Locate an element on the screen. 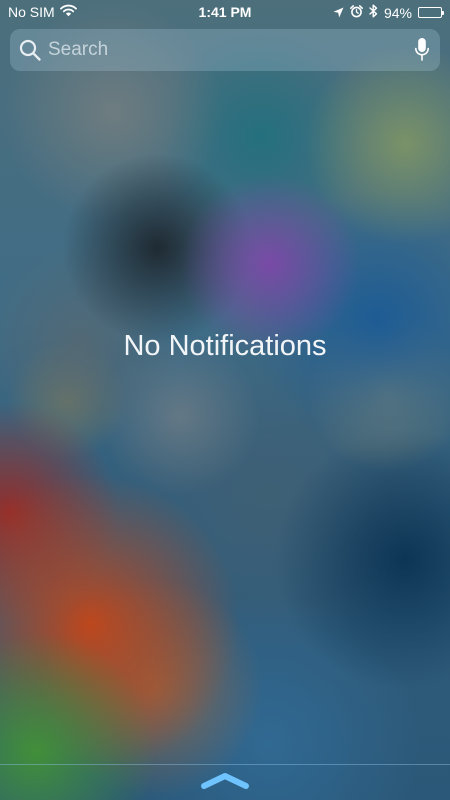 This screenshot has width=450, height=800. search-input is located at coordinates (228, 50).